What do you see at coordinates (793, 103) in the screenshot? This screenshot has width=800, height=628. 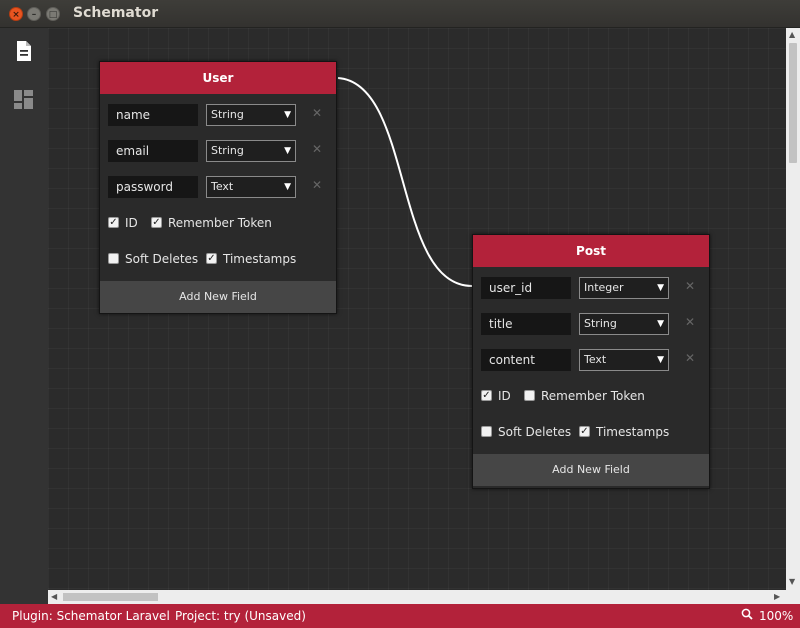 I see `vertical-scroll-thumb` at bounding box center [793, 103].